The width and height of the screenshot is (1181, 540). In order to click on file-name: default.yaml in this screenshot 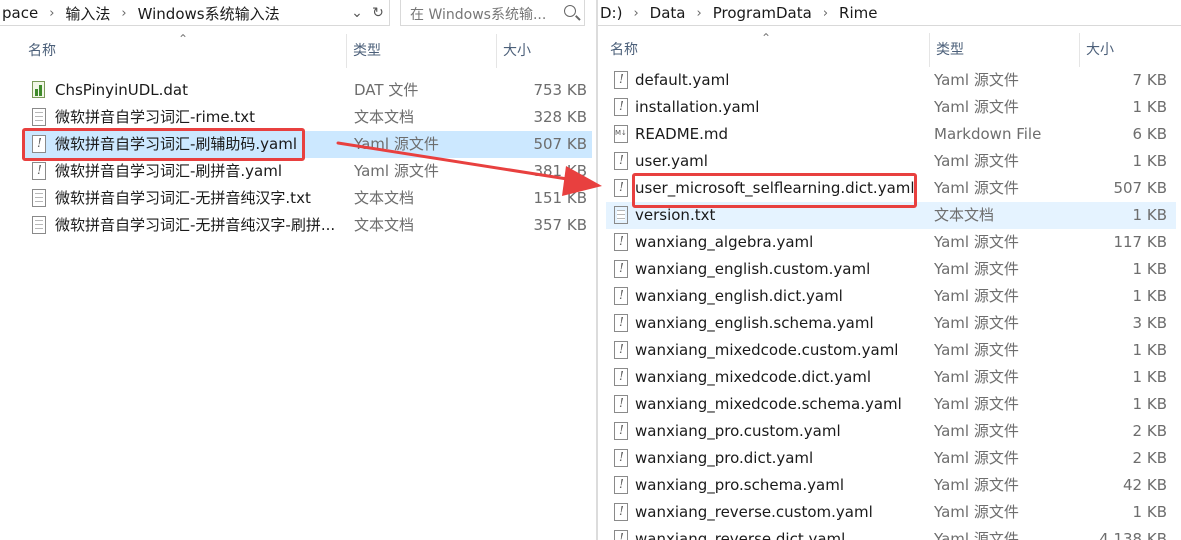, I will do `click(682, 80)`.